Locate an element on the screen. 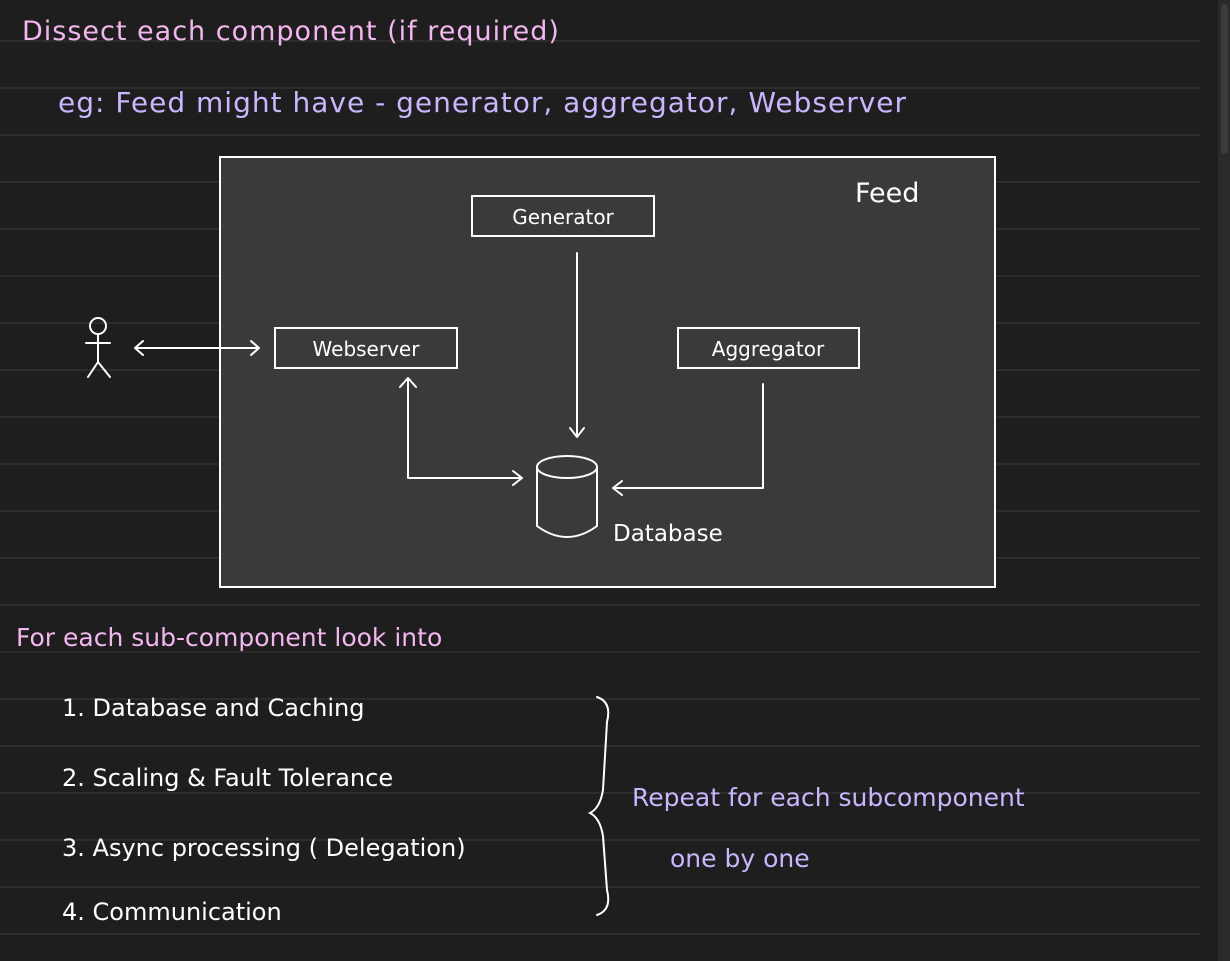  scrollbar-track is located at coordinates (1224, 480).